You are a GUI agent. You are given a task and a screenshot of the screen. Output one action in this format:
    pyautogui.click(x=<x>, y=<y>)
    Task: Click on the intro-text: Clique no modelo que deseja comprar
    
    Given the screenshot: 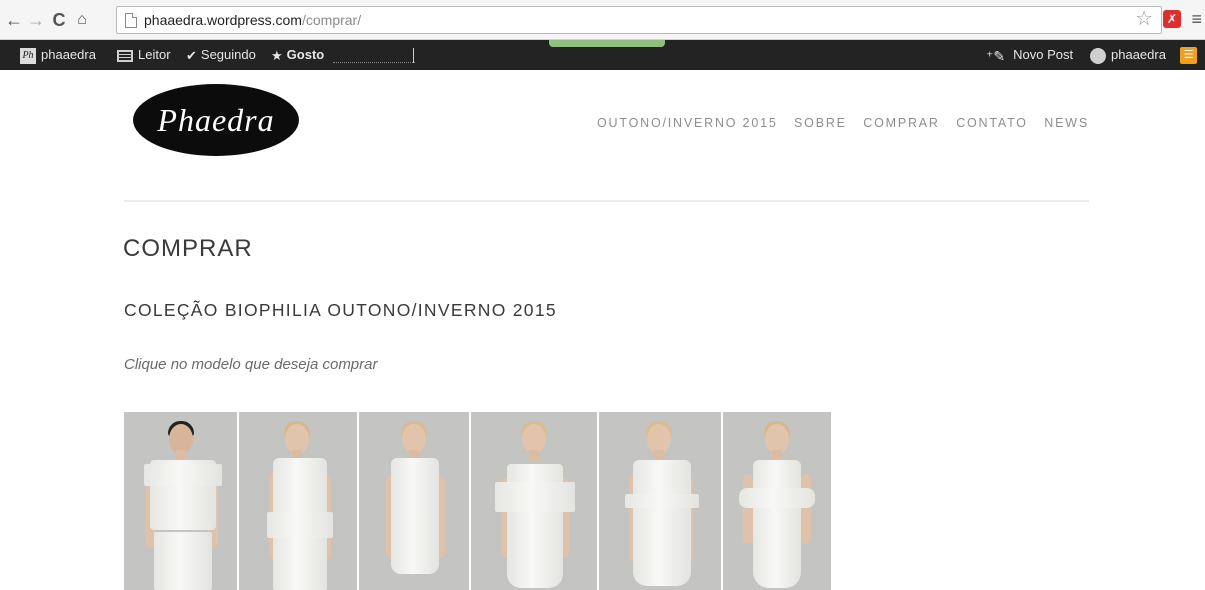 What is the action you would take?
    pyautogui.click(x=251, y=364)
    